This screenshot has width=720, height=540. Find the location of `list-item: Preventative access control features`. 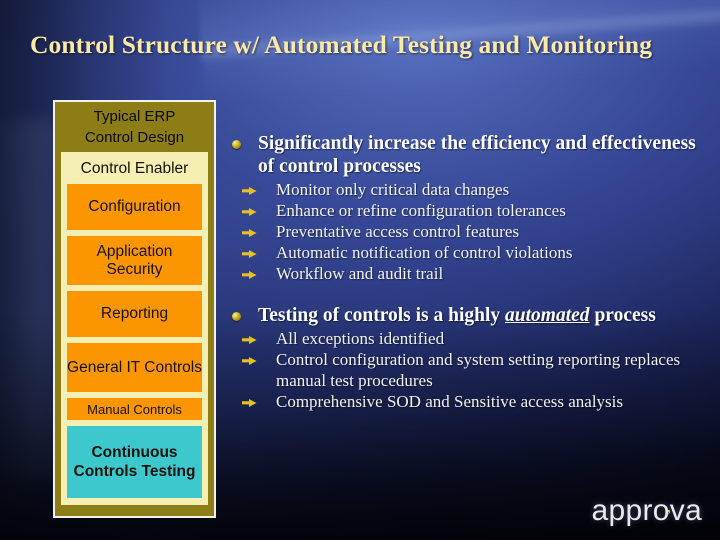

list-item: Preventative access control features is located at coordinates (469, 232).